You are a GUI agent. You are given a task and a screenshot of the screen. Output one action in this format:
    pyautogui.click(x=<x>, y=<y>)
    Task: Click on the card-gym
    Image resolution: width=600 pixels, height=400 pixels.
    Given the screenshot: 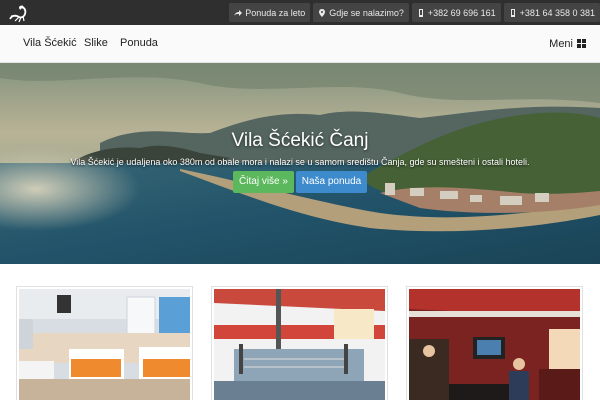 What is the action you would take?
    pyautogui.click(x=299, y=343)
    